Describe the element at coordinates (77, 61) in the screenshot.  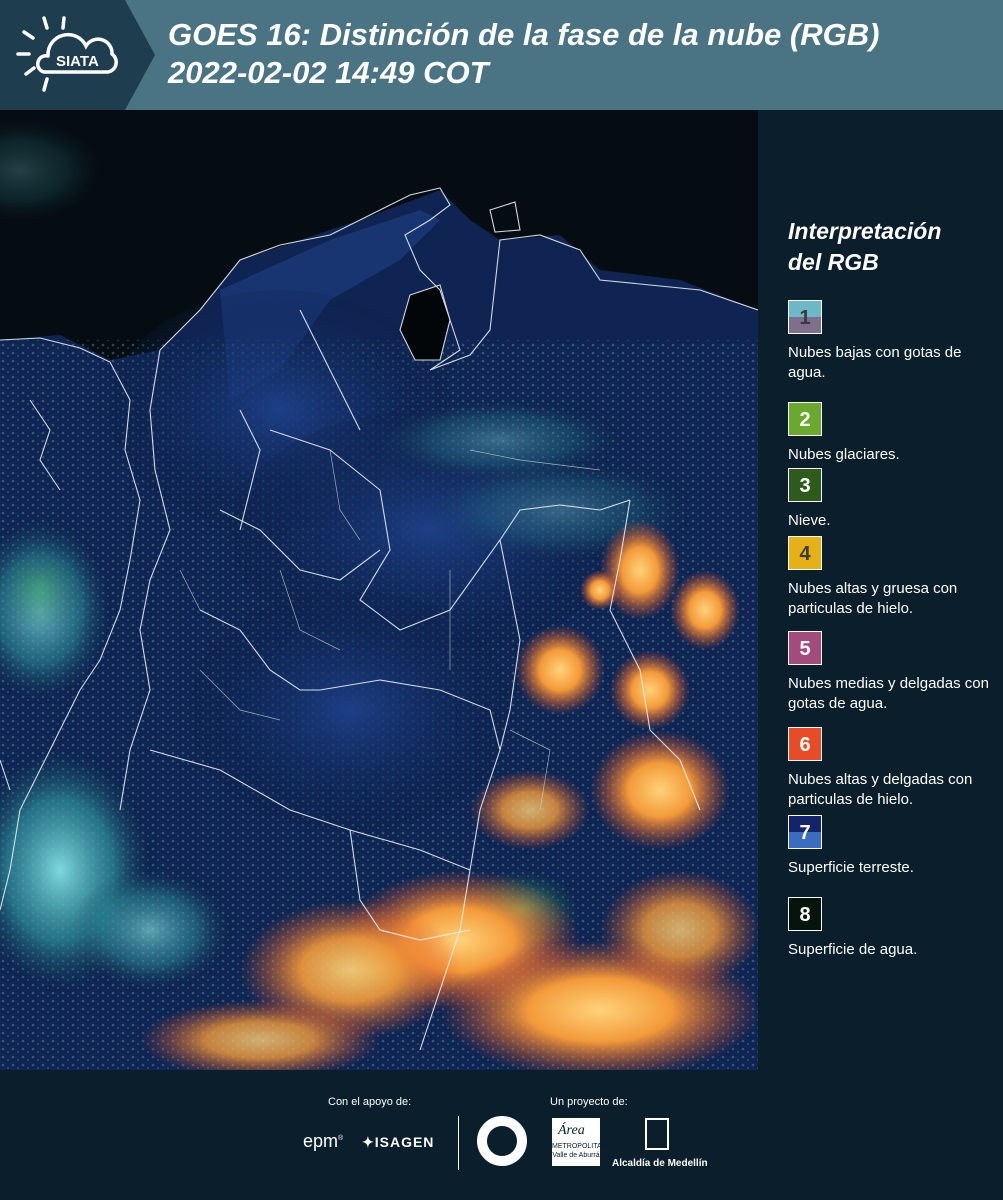
I see `svg-text: SIATA` at that location.